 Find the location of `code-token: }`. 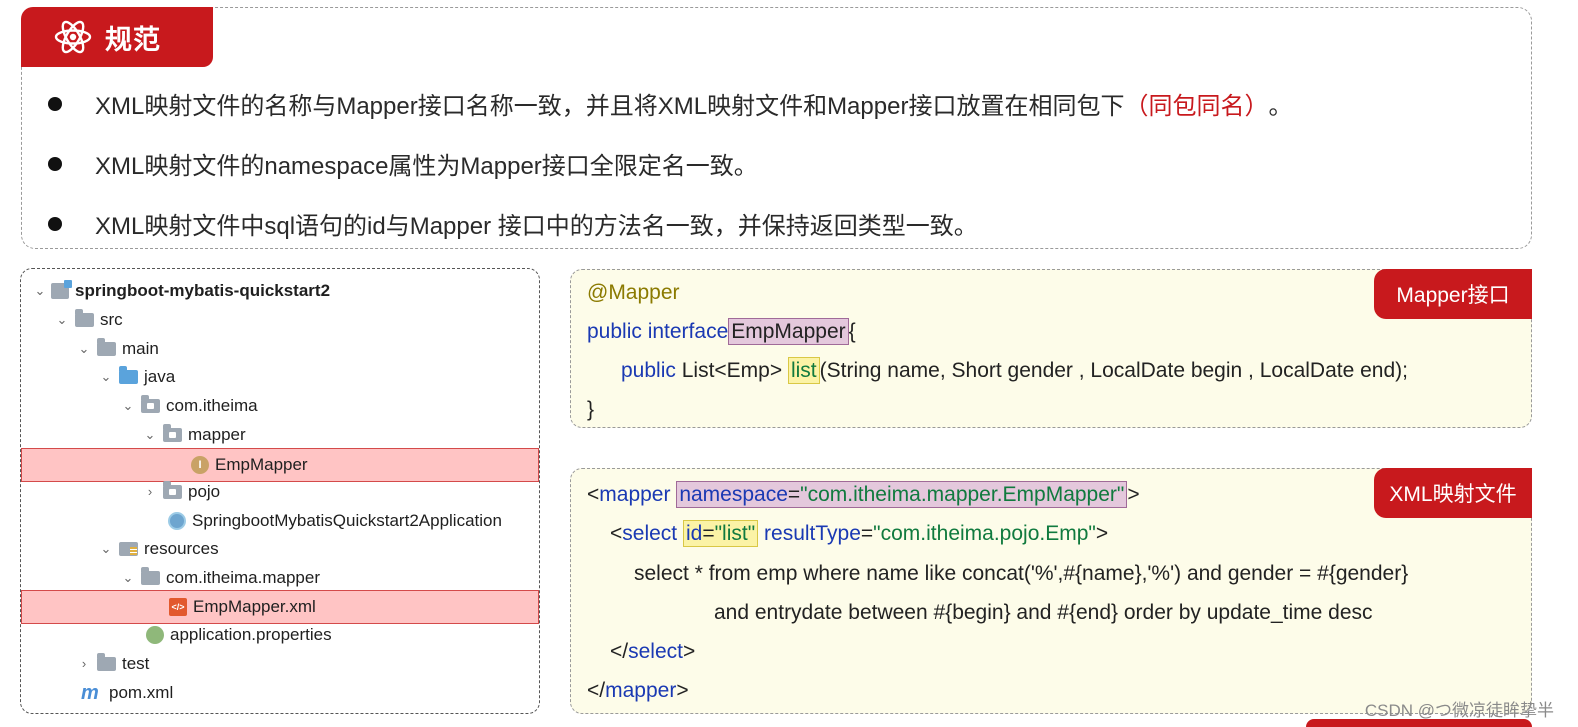

code-token: } is located at coordinates (591, 409).